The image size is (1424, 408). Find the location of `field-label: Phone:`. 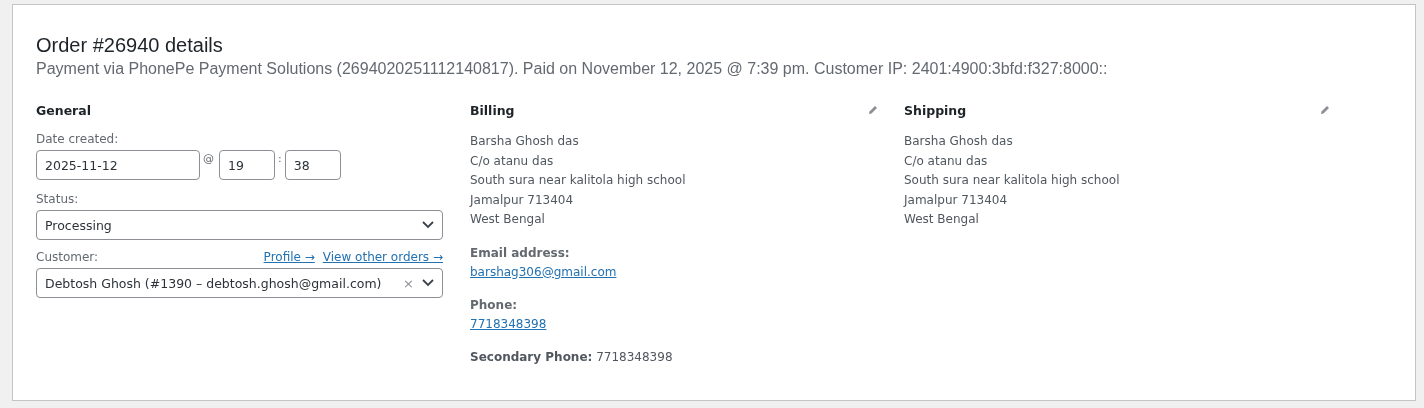

field-label: Phone: is located at coordinates (494, 305).